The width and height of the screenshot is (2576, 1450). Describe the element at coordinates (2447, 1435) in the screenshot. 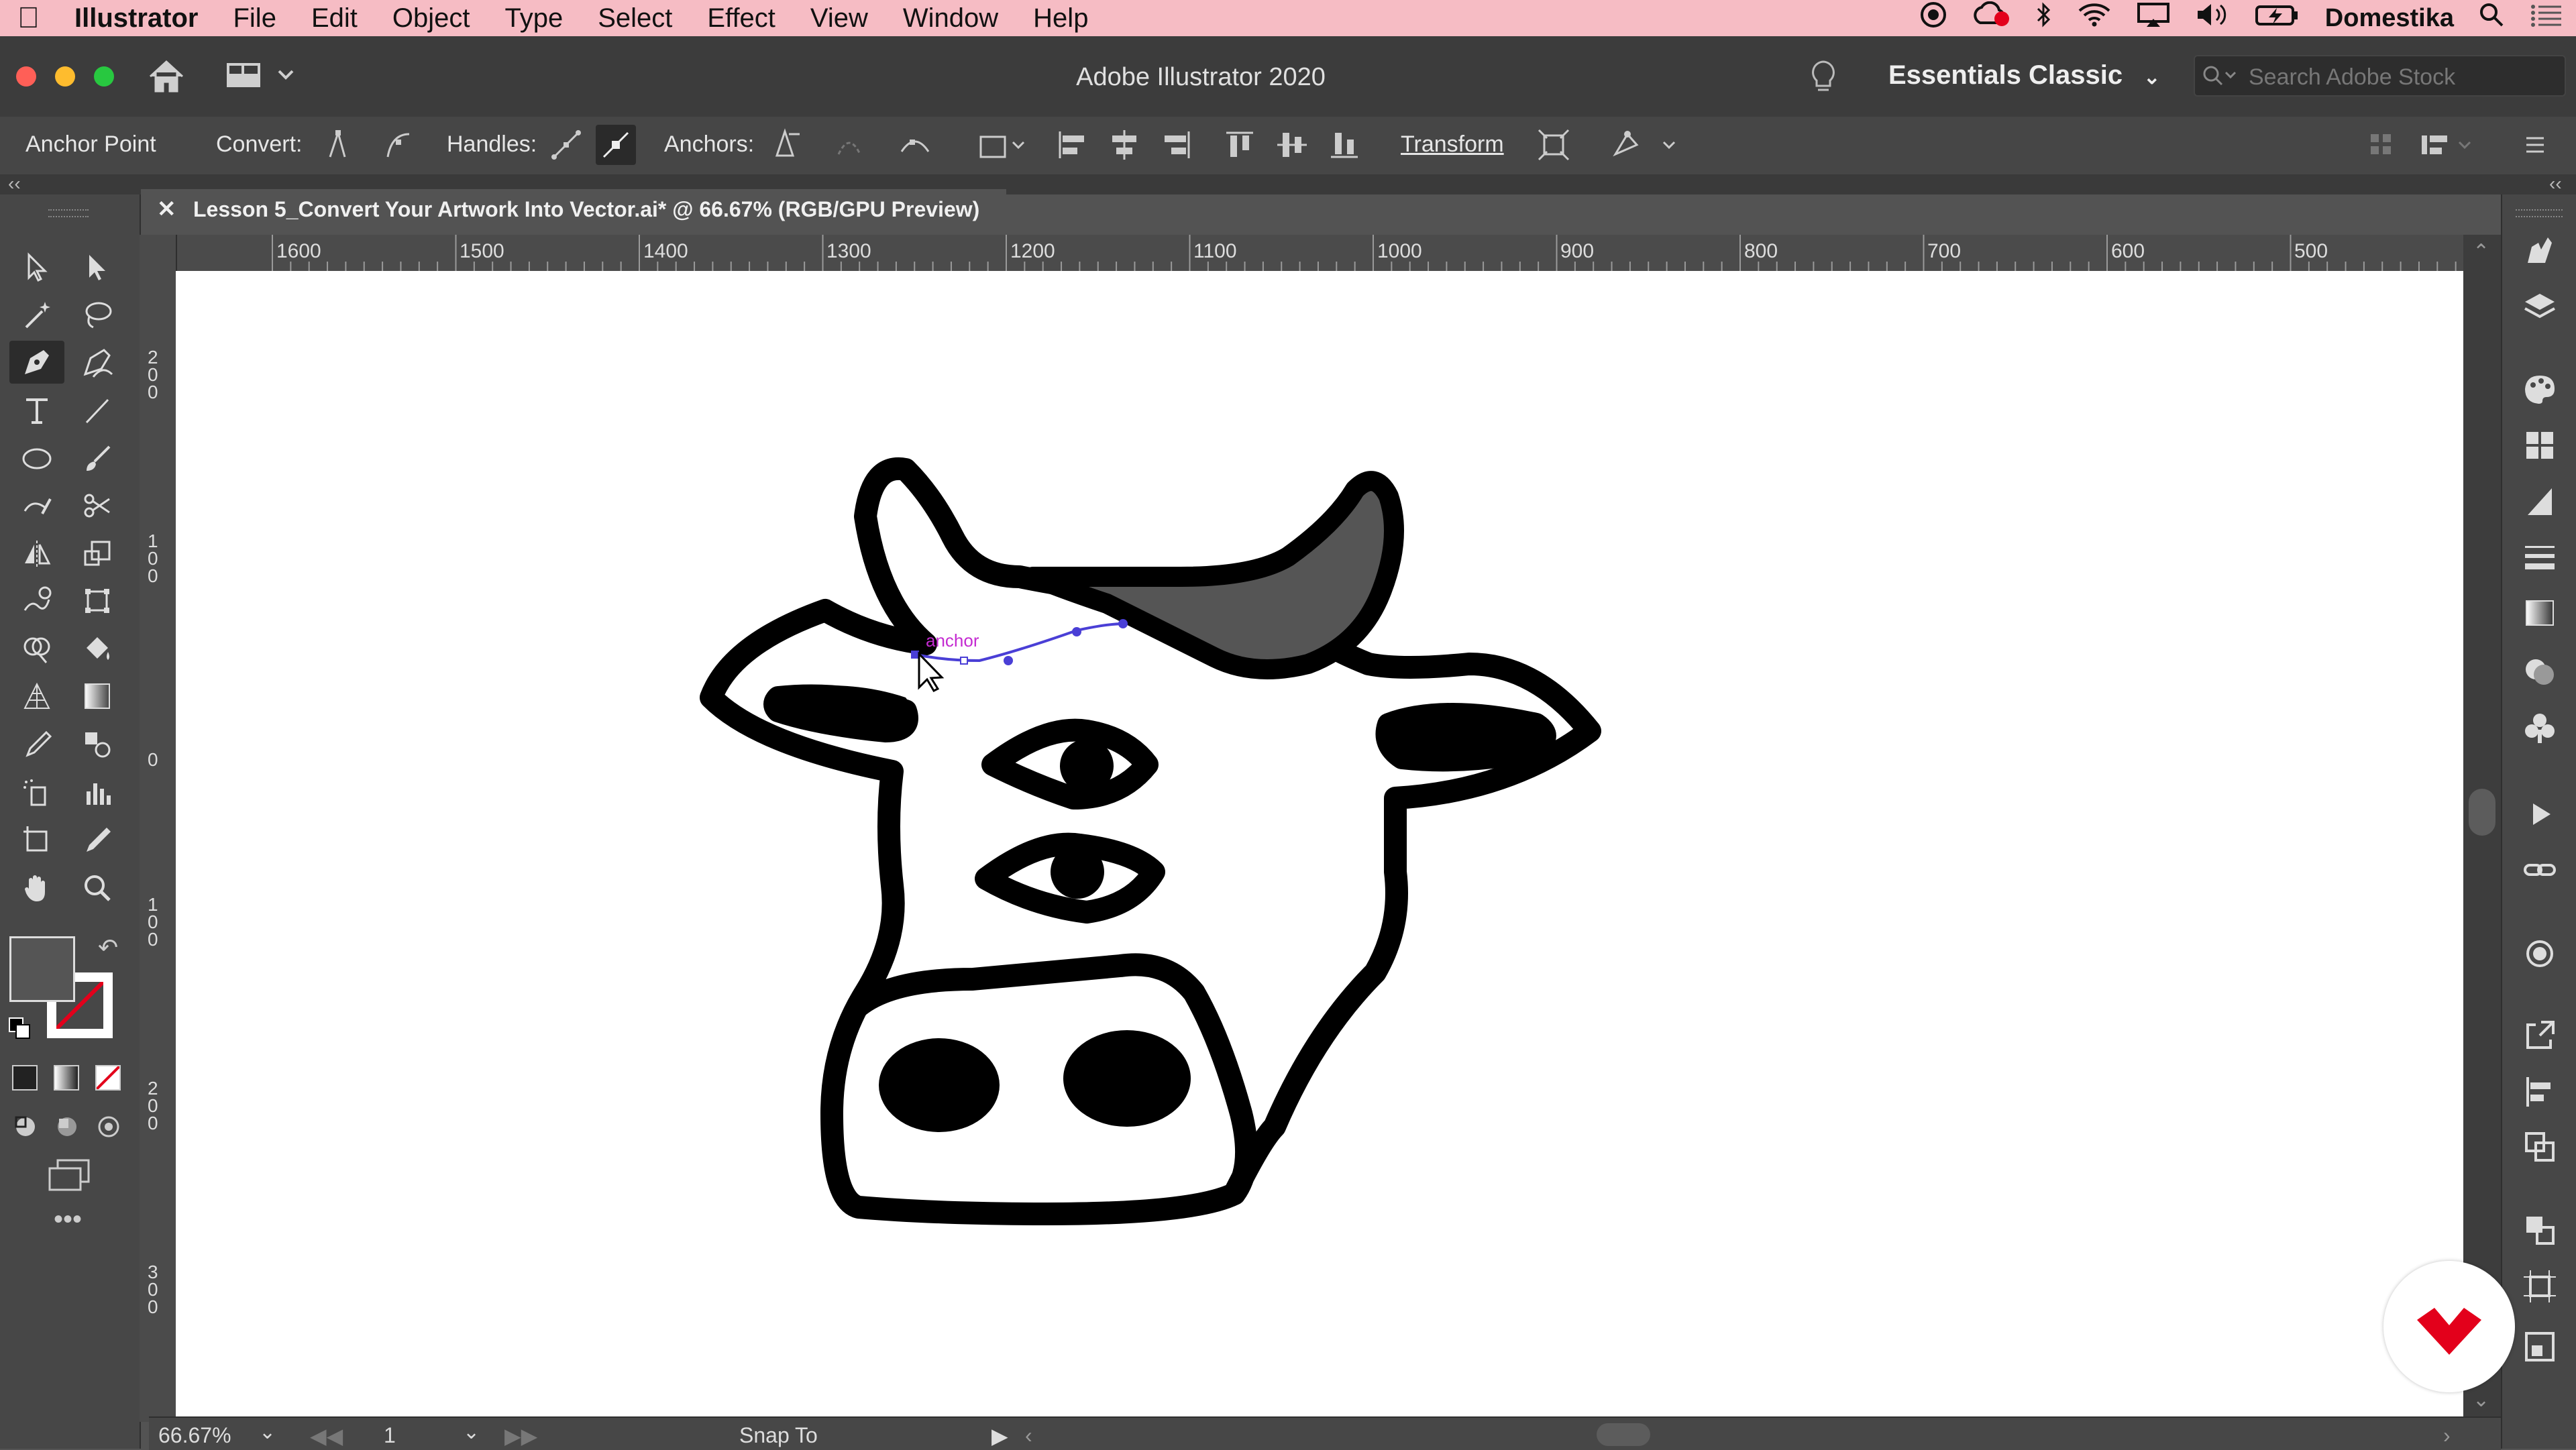

I see `scroll-right-icon: ›` at that location.